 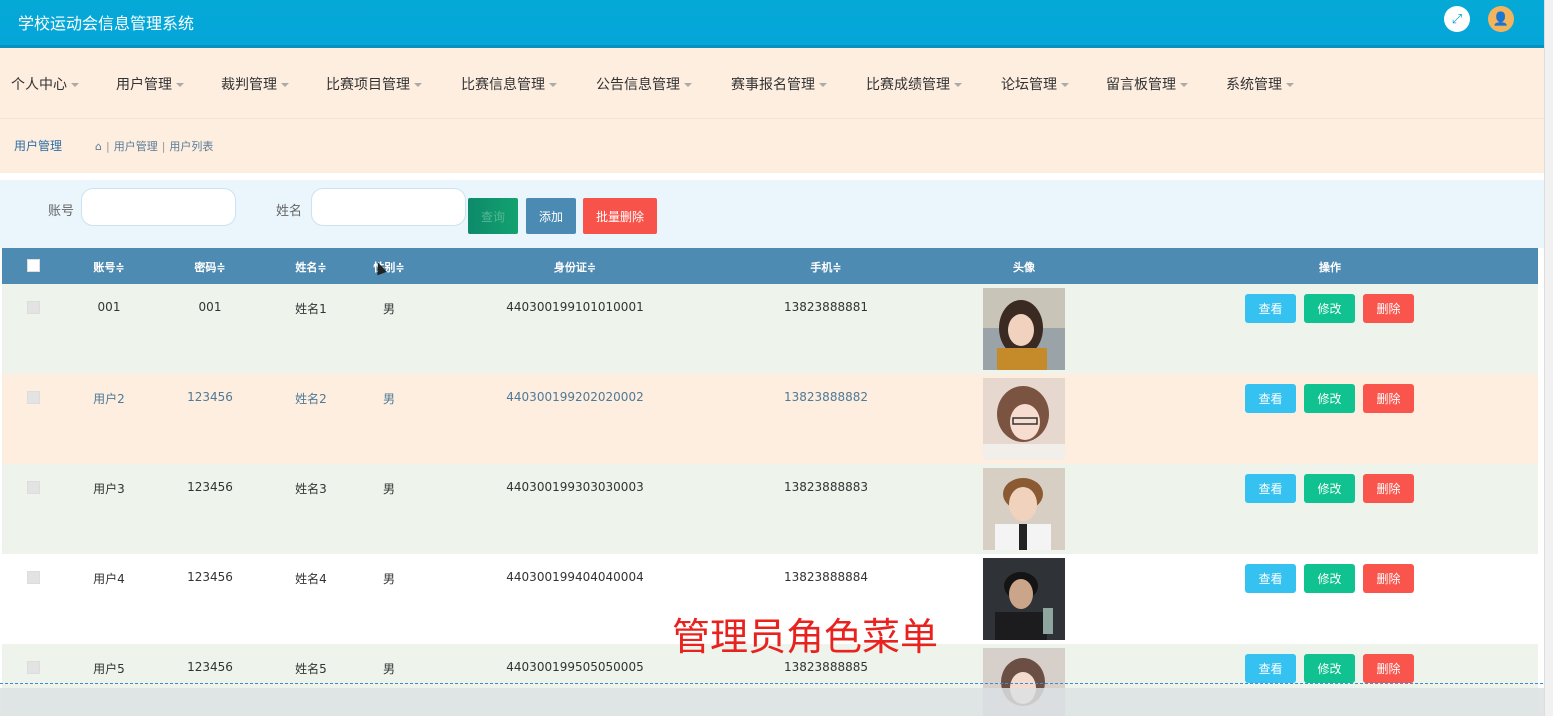 What do you see at coordinates (1024, 267) in the screenshot?
I see `header-avatar: 头像` at bounding box center [1024, 267].